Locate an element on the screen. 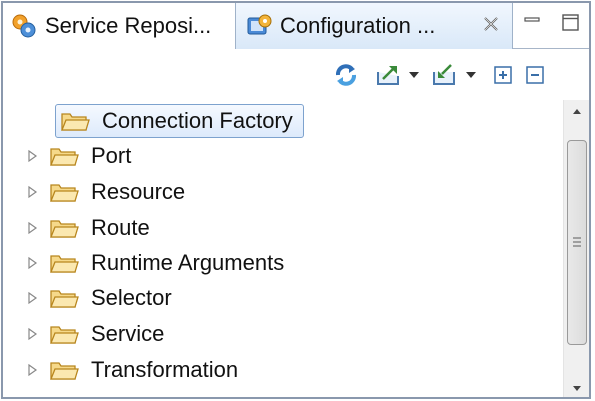  view-toolbar is located at coordinates (296, 75).